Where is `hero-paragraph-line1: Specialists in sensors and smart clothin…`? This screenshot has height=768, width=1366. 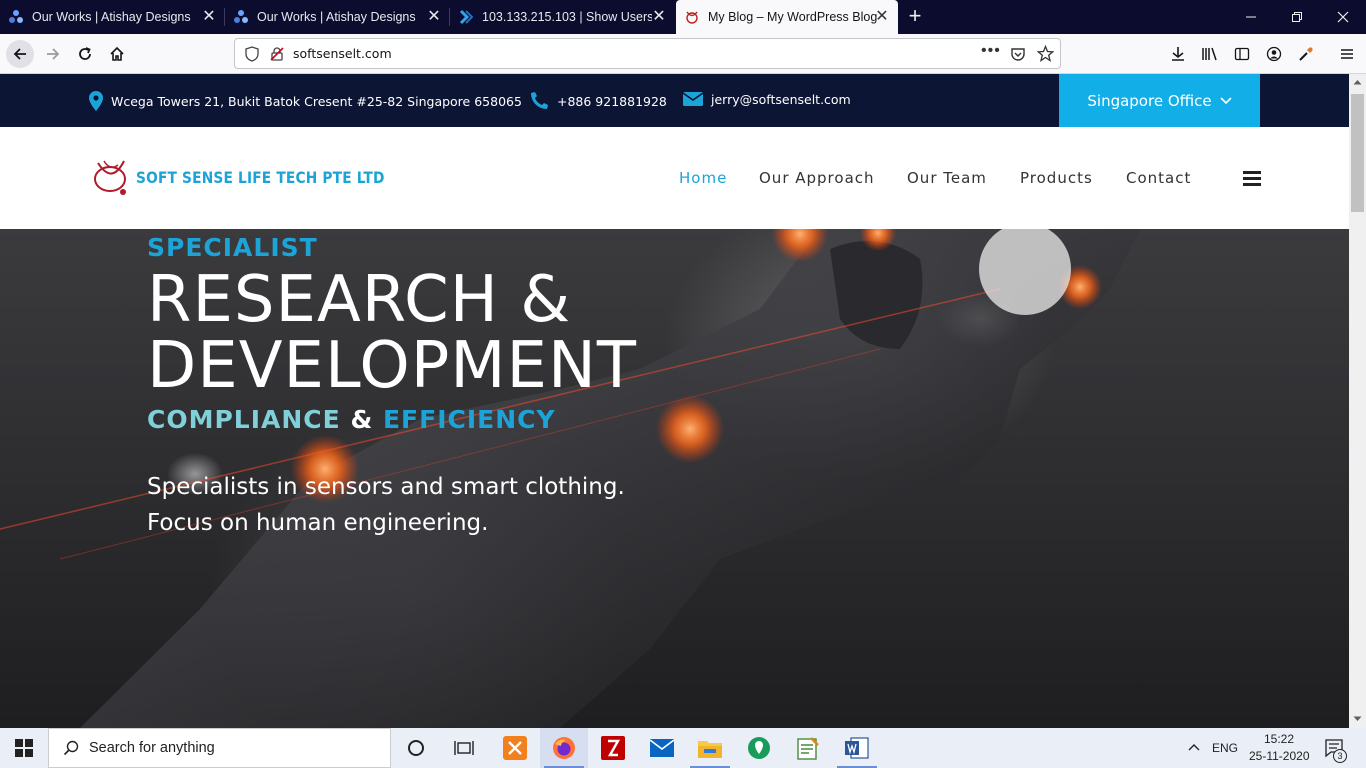 hero-paragraph-line1: Specialists in sensors and smart clothin… is located at coordinates (386, 487).